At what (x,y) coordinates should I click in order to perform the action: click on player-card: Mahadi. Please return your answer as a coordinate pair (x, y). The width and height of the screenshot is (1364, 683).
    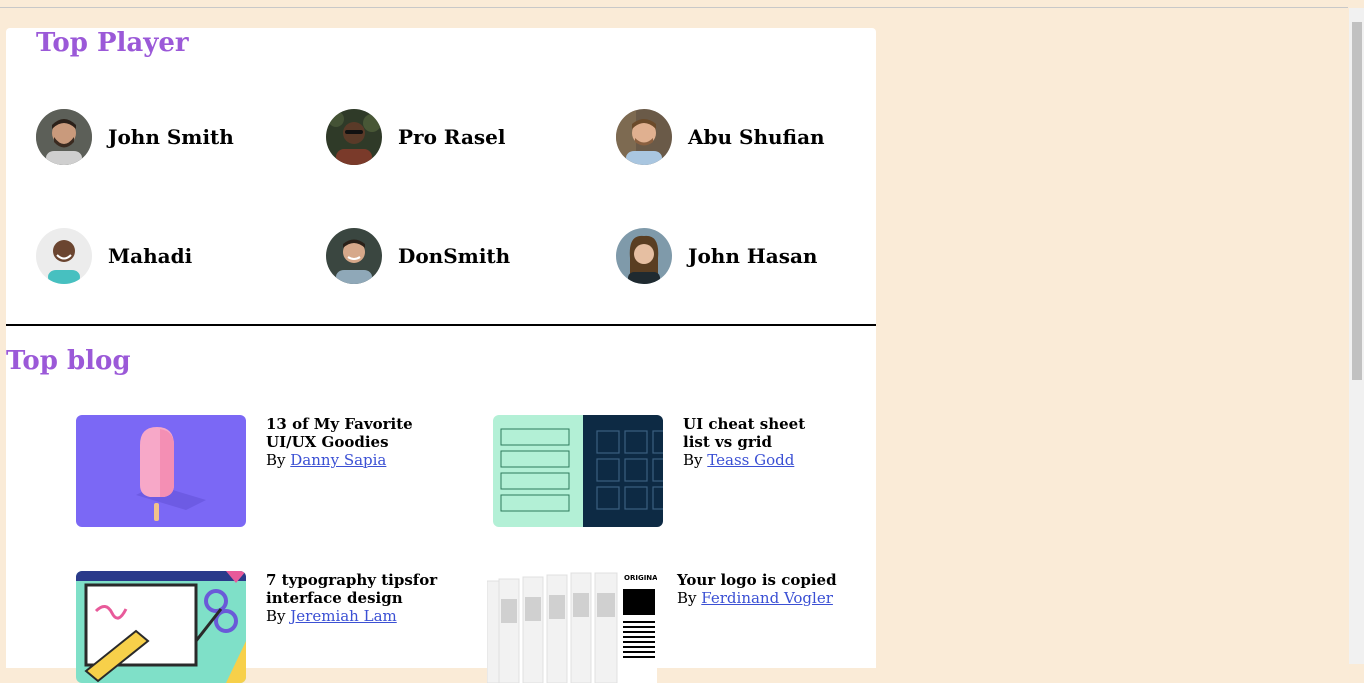
    Looking at the image, I should click on (114, 256).